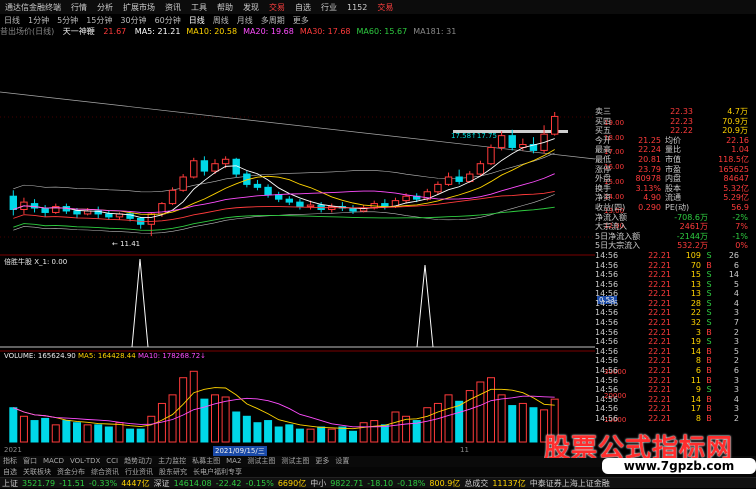 This screenshot has width=756, height=489. I want to click on info-tab: 股东研究, so click(173, 472).